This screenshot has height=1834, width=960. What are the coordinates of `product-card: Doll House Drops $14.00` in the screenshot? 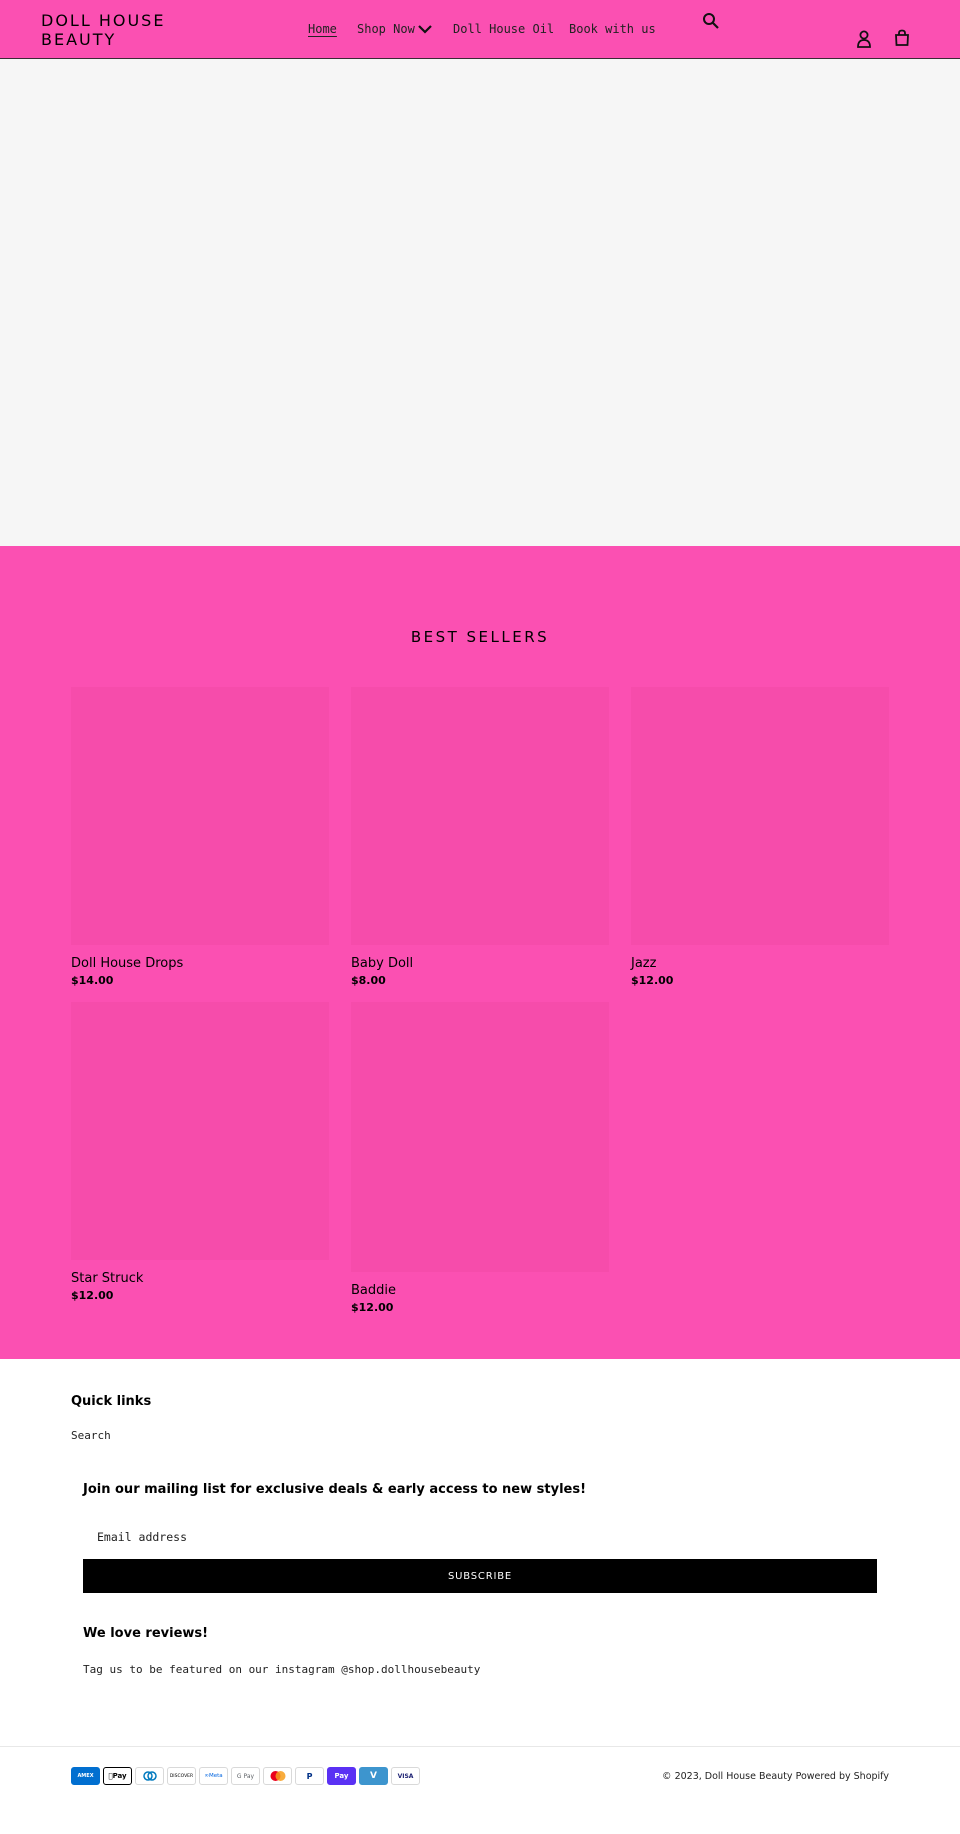 It's located at (200, 838).